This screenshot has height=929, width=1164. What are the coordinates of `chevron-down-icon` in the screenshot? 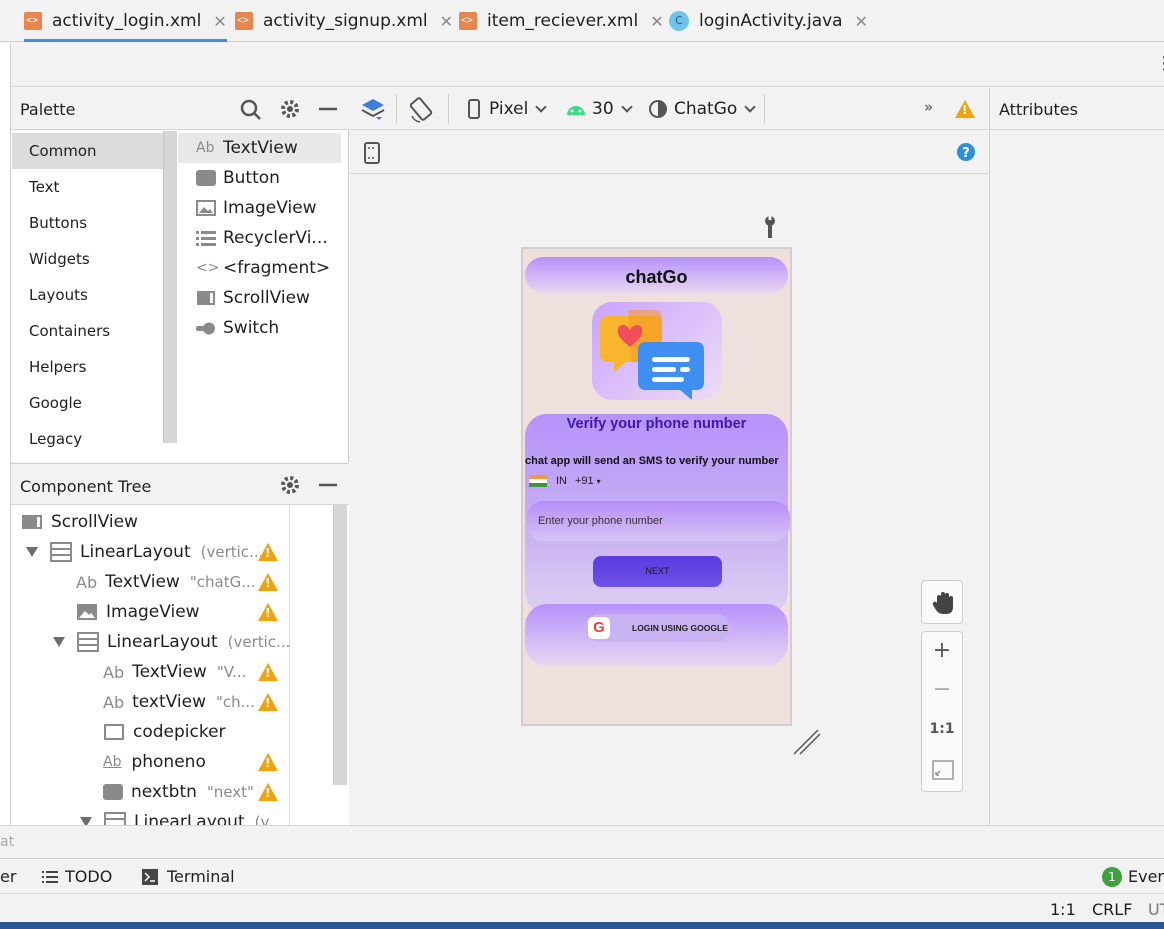 It's located at (626, 106).